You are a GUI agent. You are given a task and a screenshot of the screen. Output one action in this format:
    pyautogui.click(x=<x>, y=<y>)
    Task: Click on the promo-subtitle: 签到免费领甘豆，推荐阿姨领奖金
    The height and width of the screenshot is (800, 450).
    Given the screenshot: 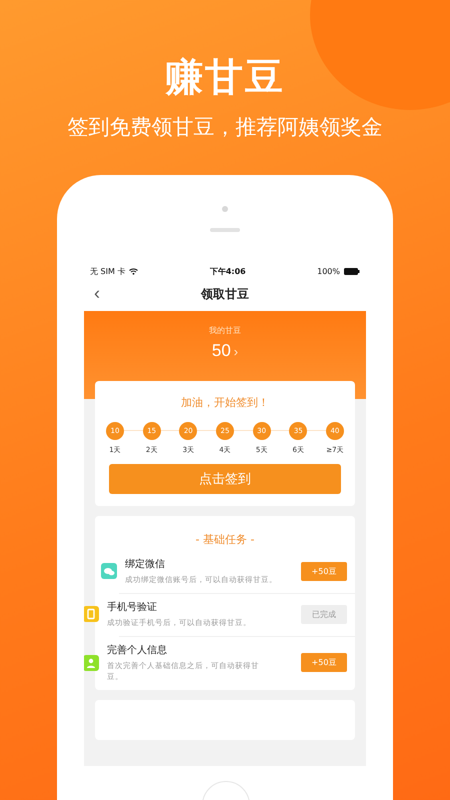 What is the action you would take?
    pyautogui.click(x=225, y=127)
    